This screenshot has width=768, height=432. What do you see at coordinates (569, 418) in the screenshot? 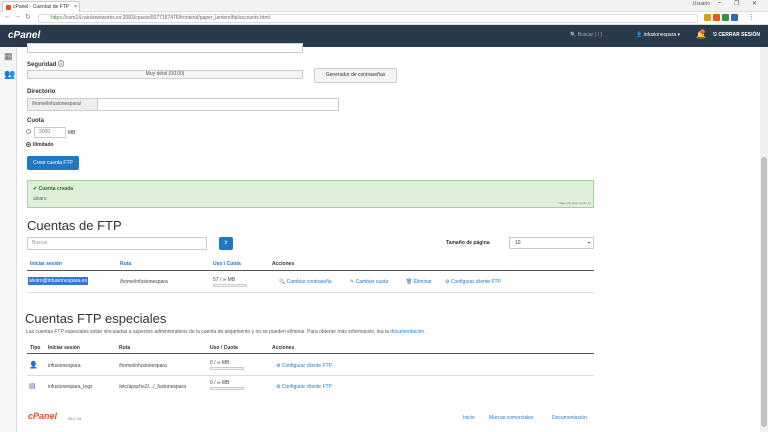
I see `footer-link-documentation: Documentación` at bounding box center [569, 418].